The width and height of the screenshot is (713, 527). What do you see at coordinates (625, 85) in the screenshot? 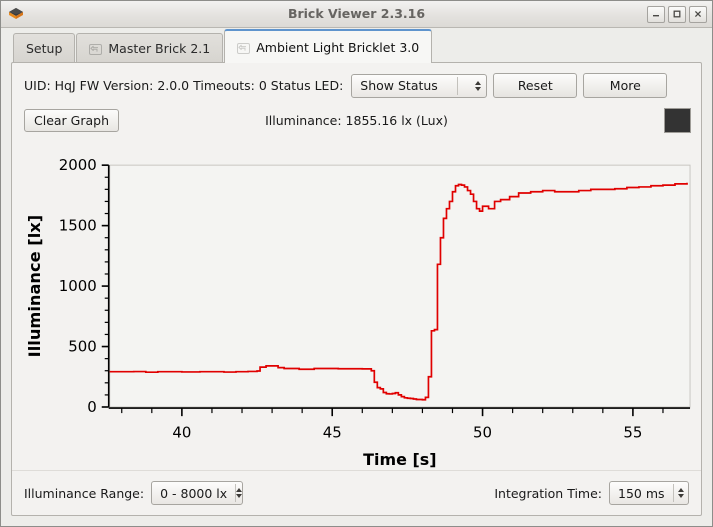
I see `more-button: More` at bounding box center [625, 85].